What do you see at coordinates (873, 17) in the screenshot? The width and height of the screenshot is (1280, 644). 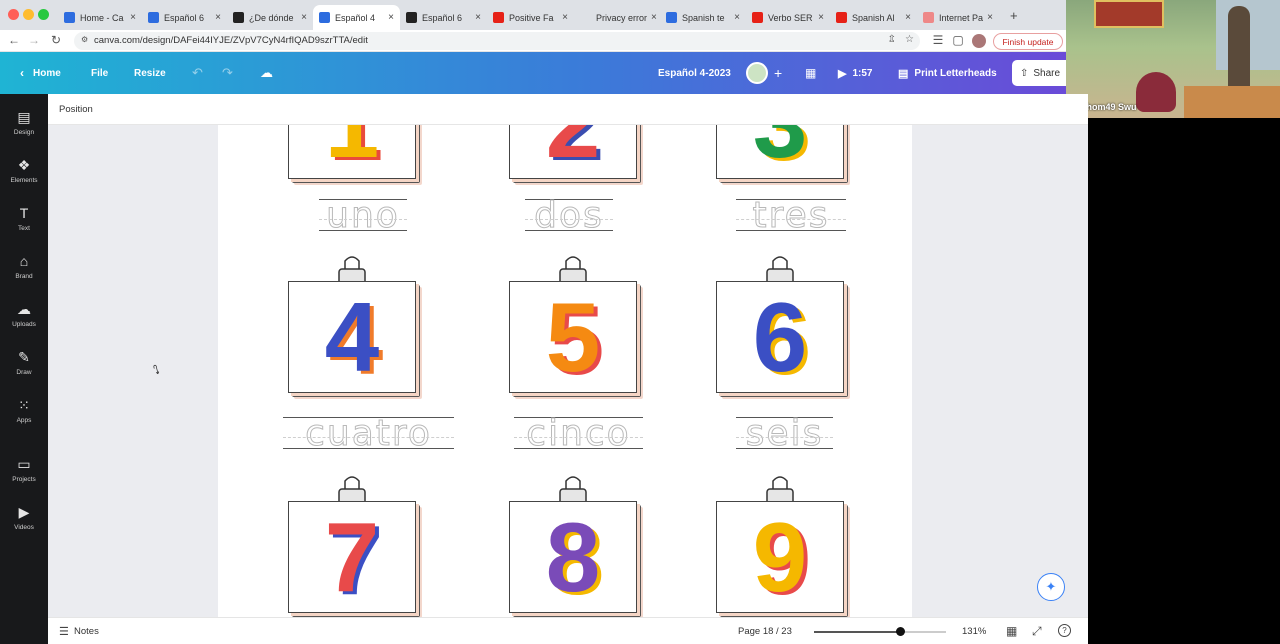 I see `browser-tab: Spanish Al ×` at bounding box center [873, 17].